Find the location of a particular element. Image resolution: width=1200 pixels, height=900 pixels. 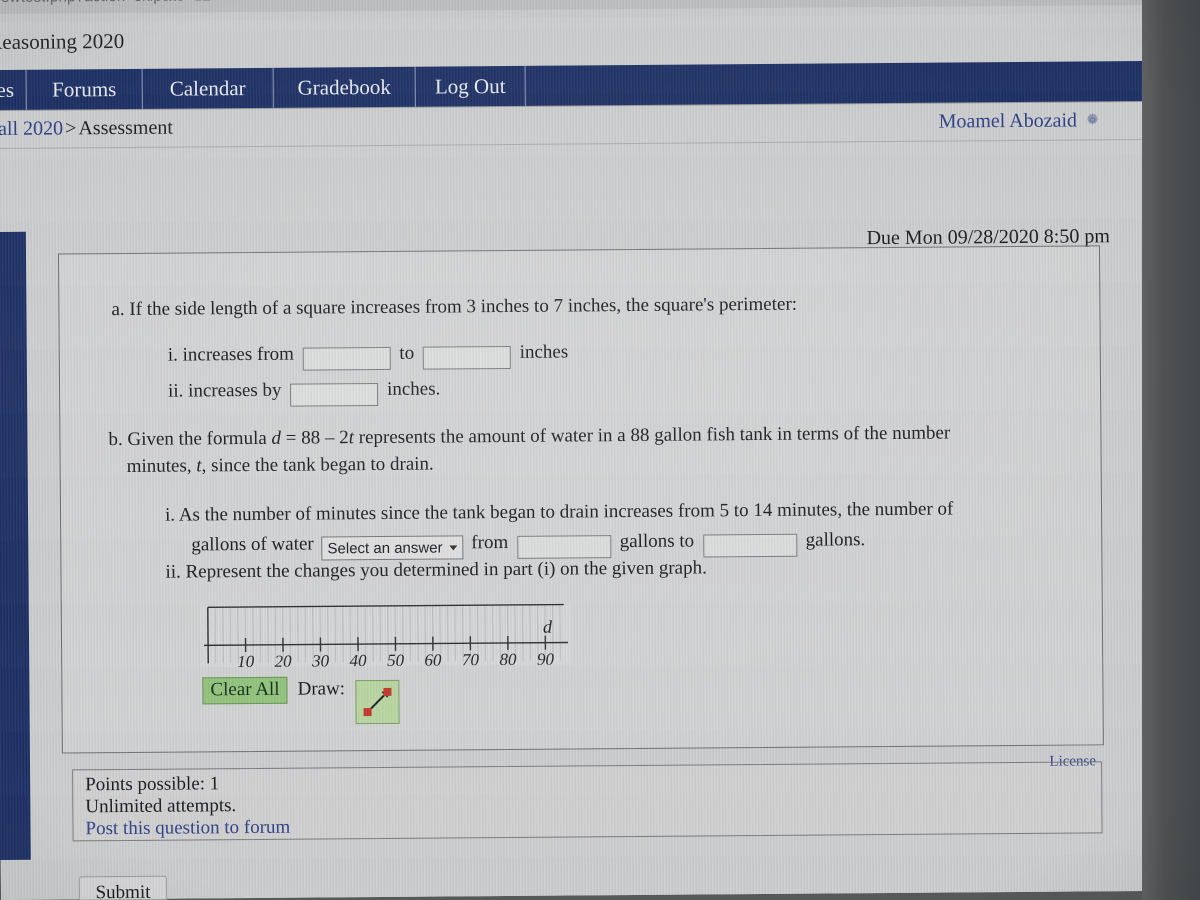

main-navigation: es Forums Calendar Gradebook Log Out is located at coordinates (573, 85).